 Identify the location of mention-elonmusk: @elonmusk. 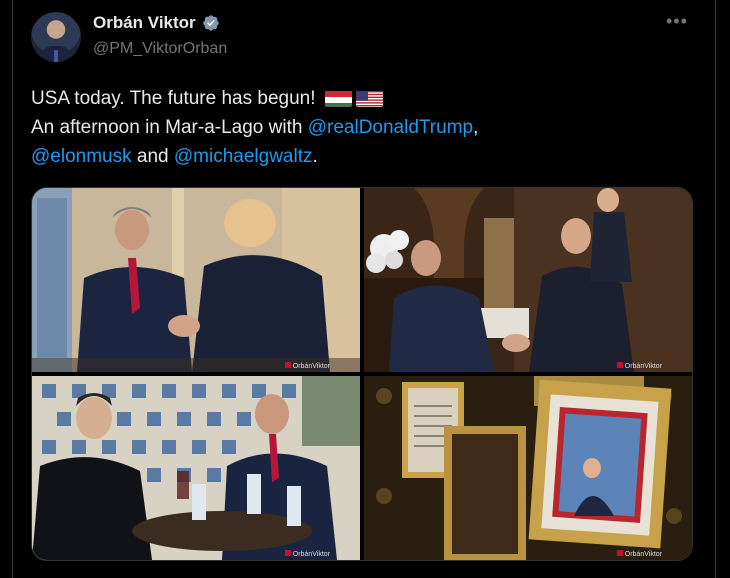
(81, 156).